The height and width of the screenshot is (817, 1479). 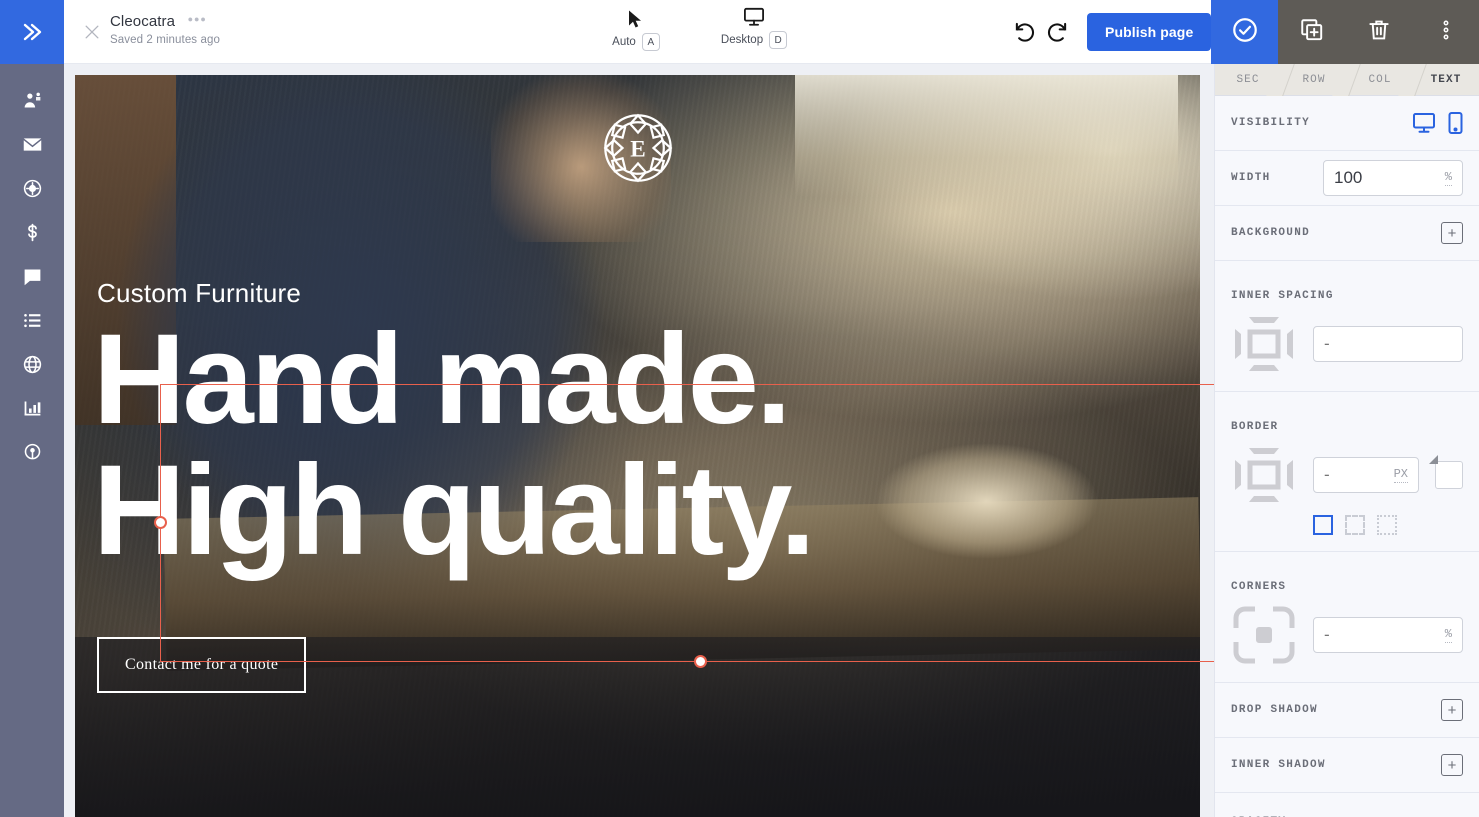 I want to click on title-menu-icon: ●●●, so click(x=197, y=19).